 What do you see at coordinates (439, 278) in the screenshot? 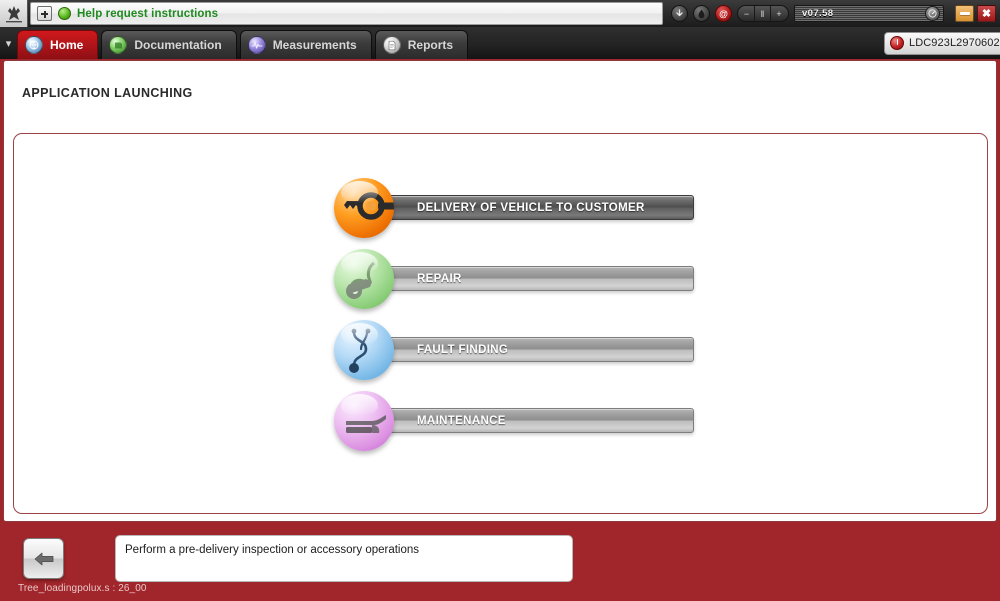
I see `launch-button-repair-label: REPAIR` at bounding box center [439, 278].